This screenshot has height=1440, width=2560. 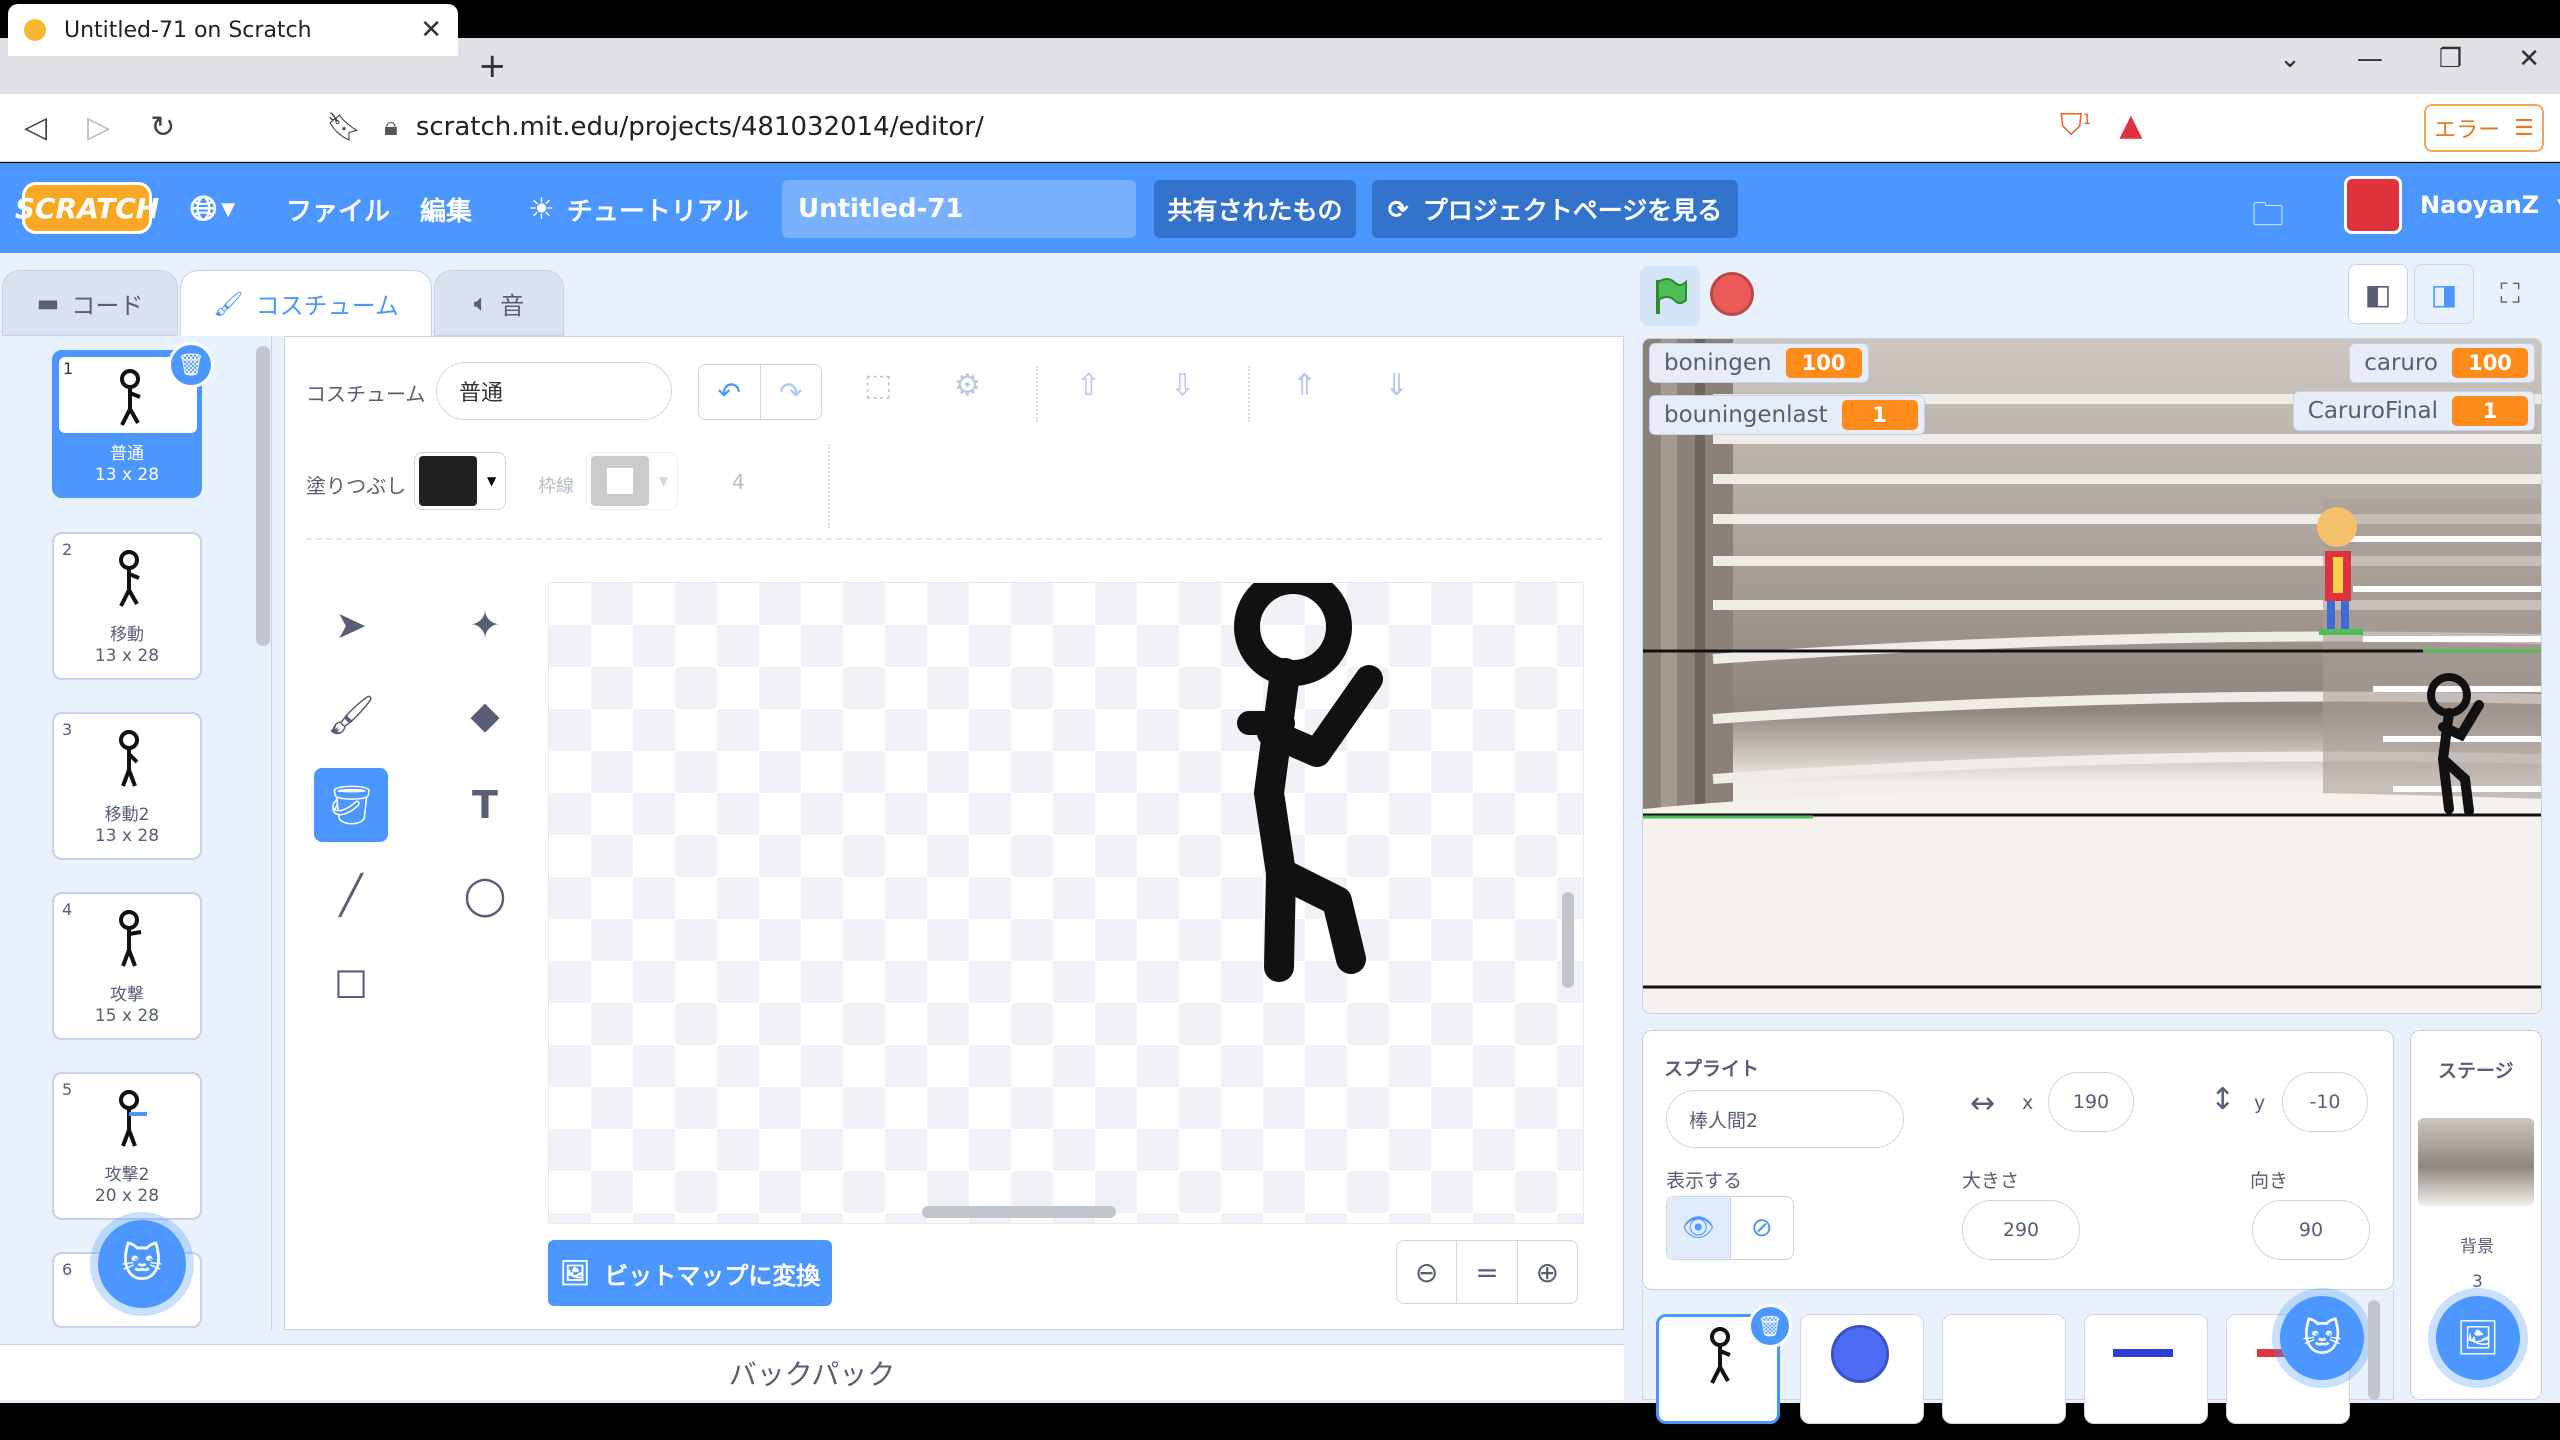 I want to click on project-title-input: Untitled-71, so click(x=959, y=209).